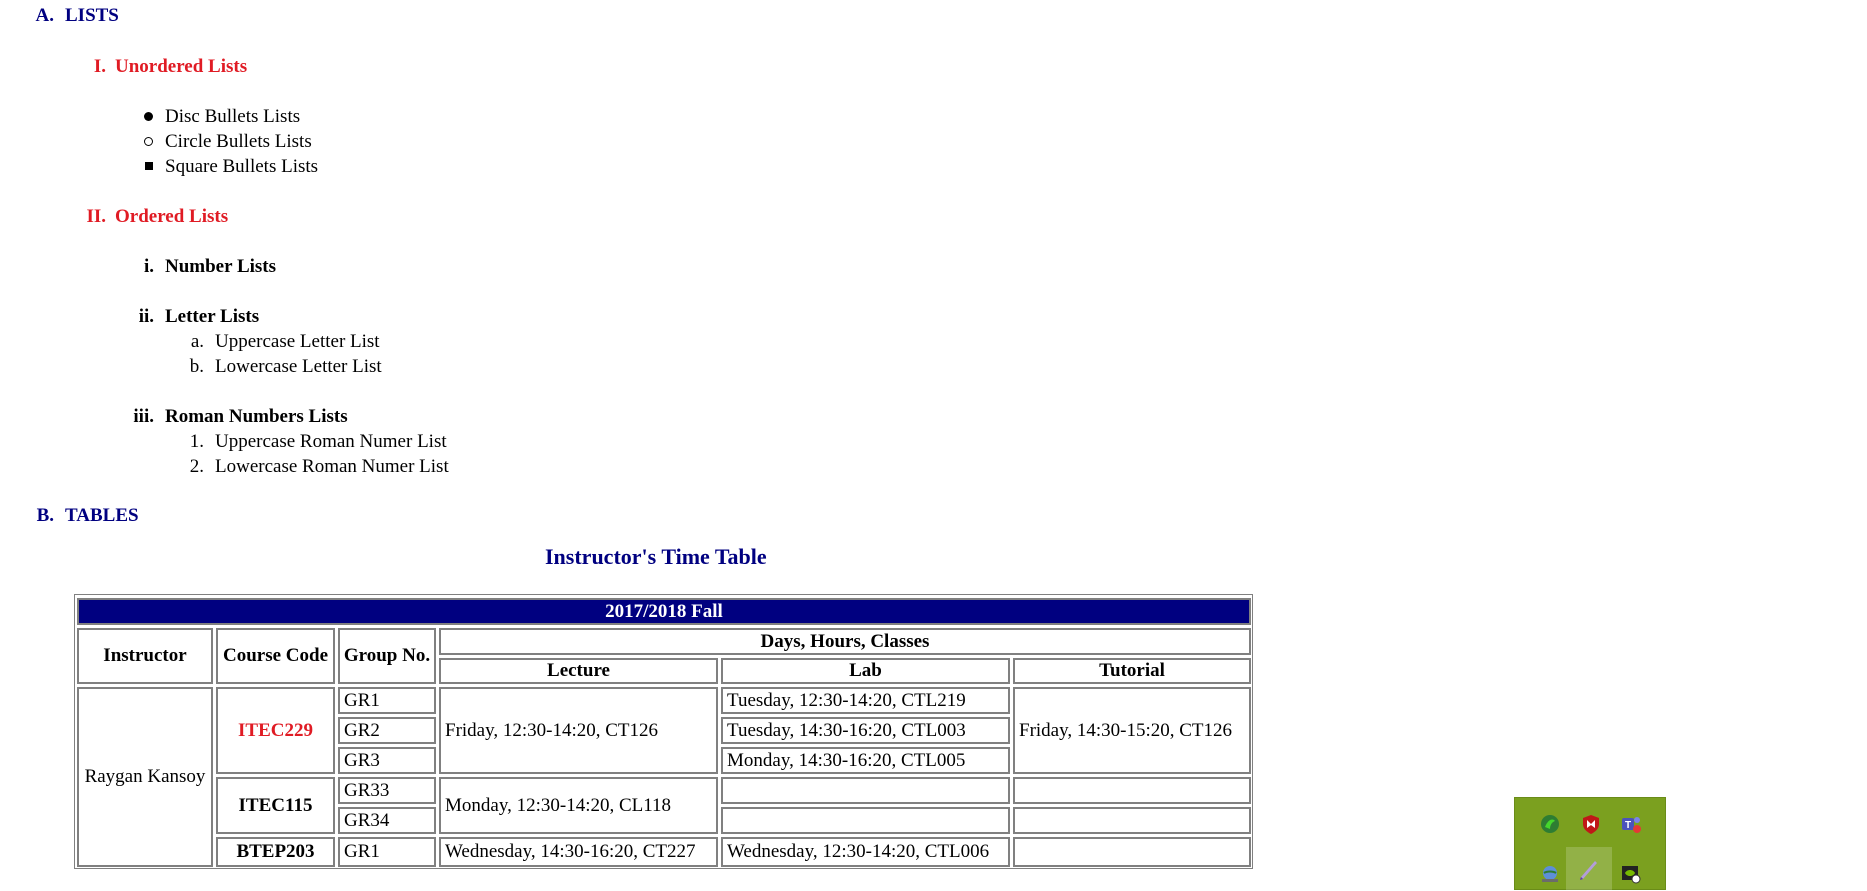  I want to click on section-tables-heading: TABLES, so click(102, 515).